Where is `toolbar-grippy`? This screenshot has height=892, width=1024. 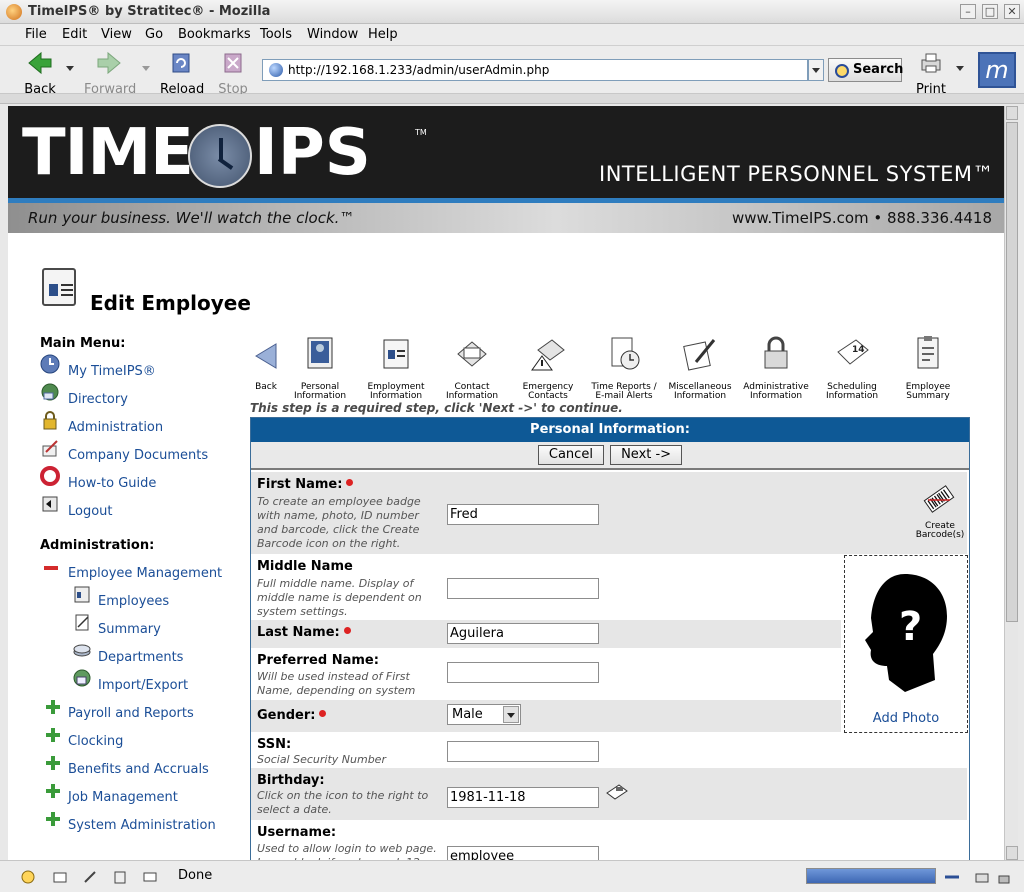 toolbar-grippy is located at coordinates (512, 99).